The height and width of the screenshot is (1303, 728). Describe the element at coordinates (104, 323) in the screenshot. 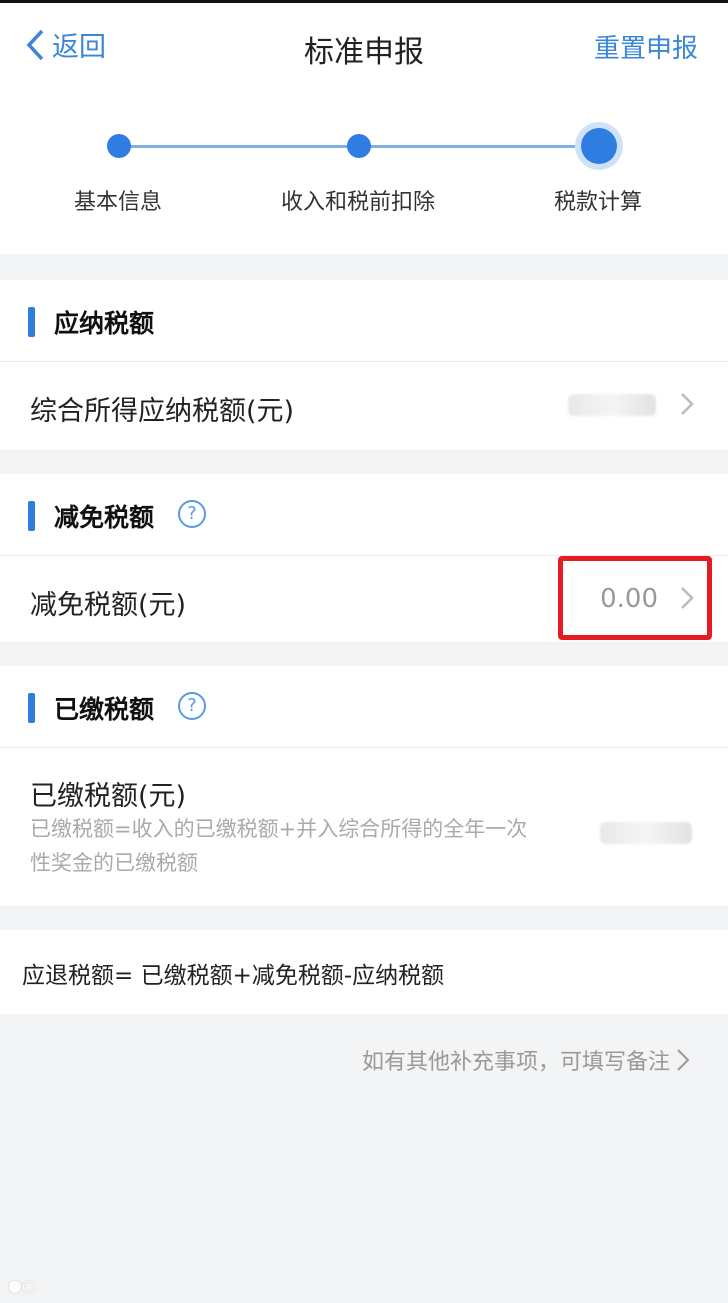

I see `section-title: 应纳税额` at that location.